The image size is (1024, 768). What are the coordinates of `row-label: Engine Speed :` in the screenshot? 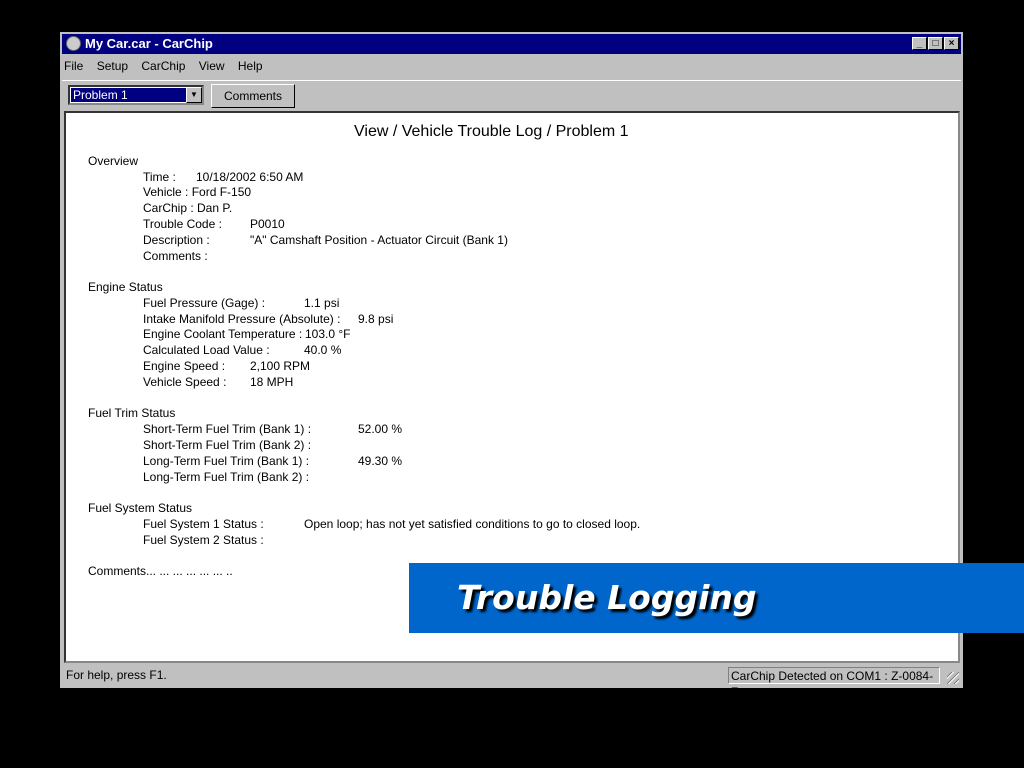 It's located at (184, 366).